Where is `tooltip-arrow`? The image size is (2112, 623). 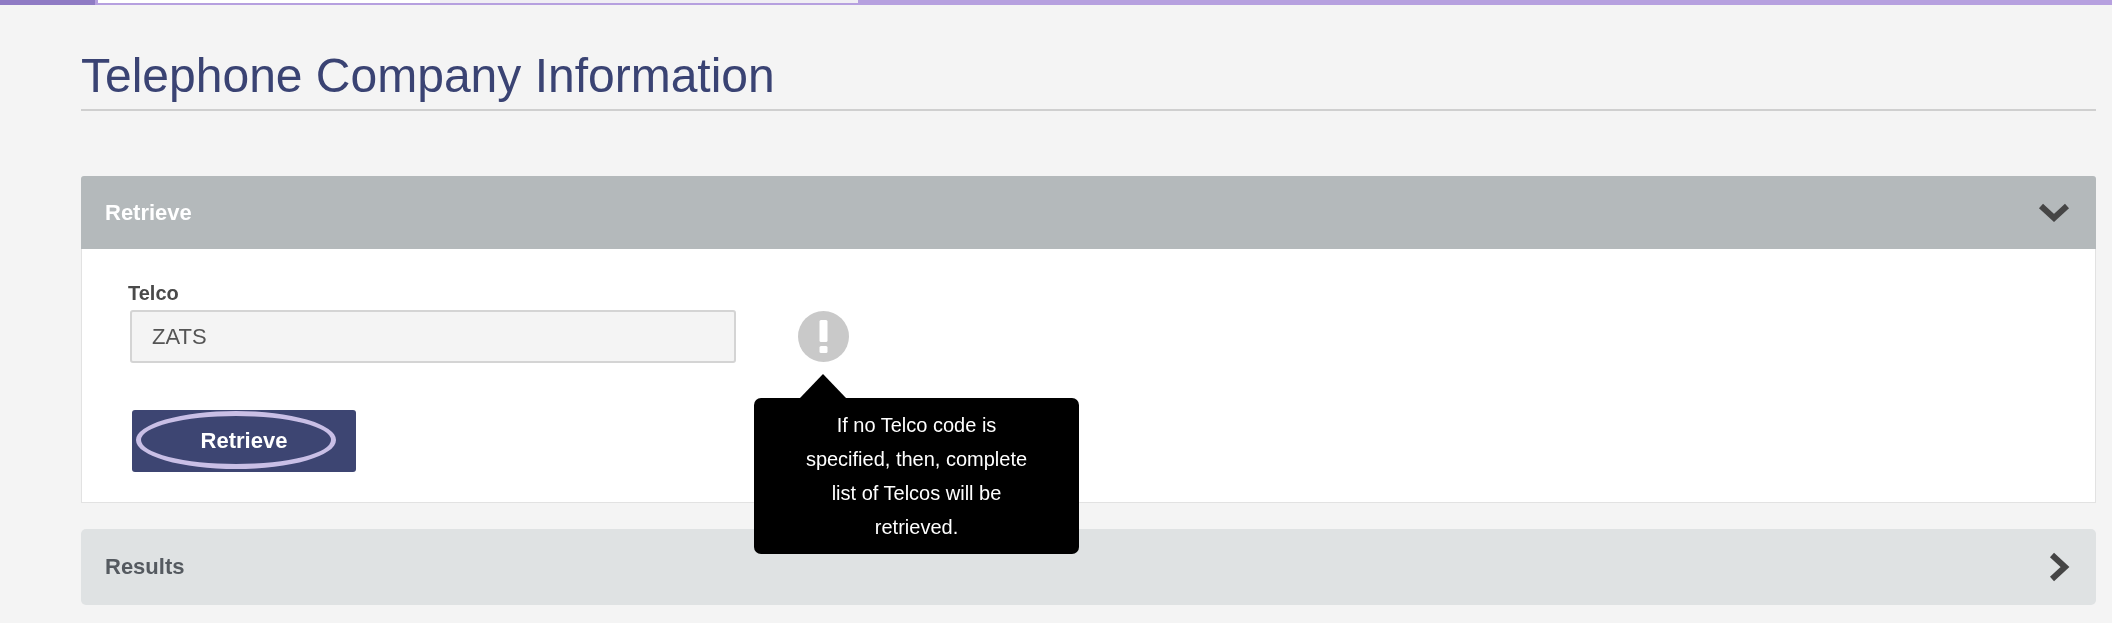
tooltip-arrow is located at coordinates (823, 386).